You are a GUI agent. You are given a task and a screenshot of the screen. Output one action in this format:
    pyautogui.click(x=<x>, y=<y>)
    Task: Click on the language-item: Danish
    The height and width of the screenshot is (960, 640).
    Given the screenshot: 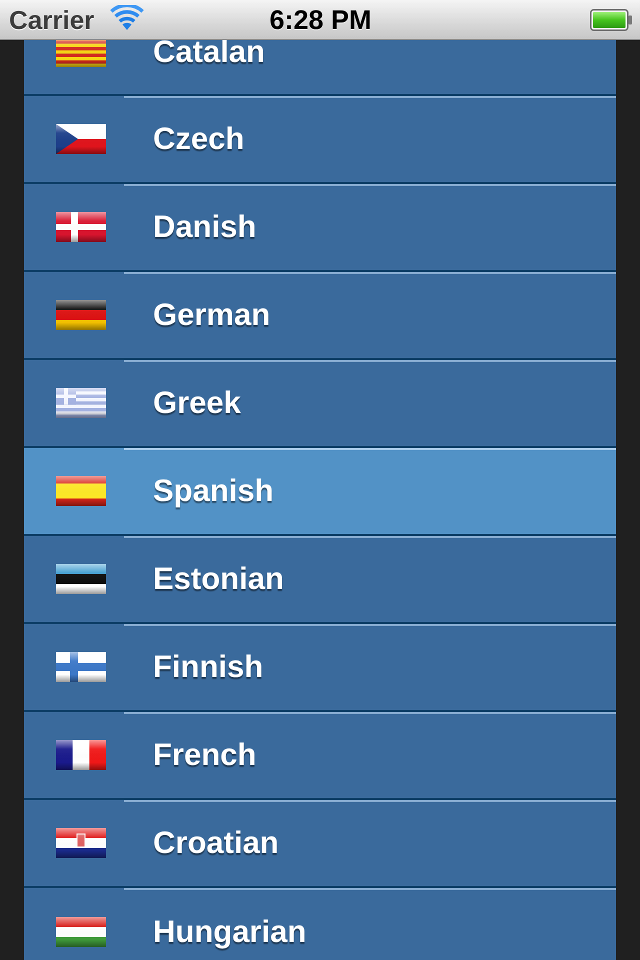 What is the action you would take?
    pyautogui.click(x=320, y=228)
    